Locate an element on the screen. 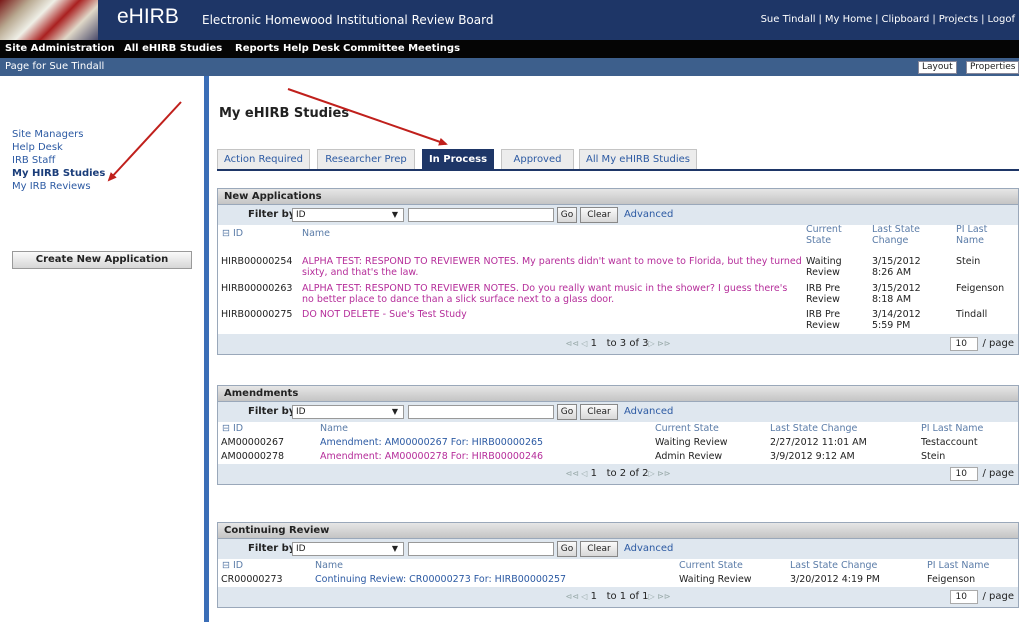 This screenshot has height=622, width=1019. annotation-arrows is located at coordinates (277, 135).